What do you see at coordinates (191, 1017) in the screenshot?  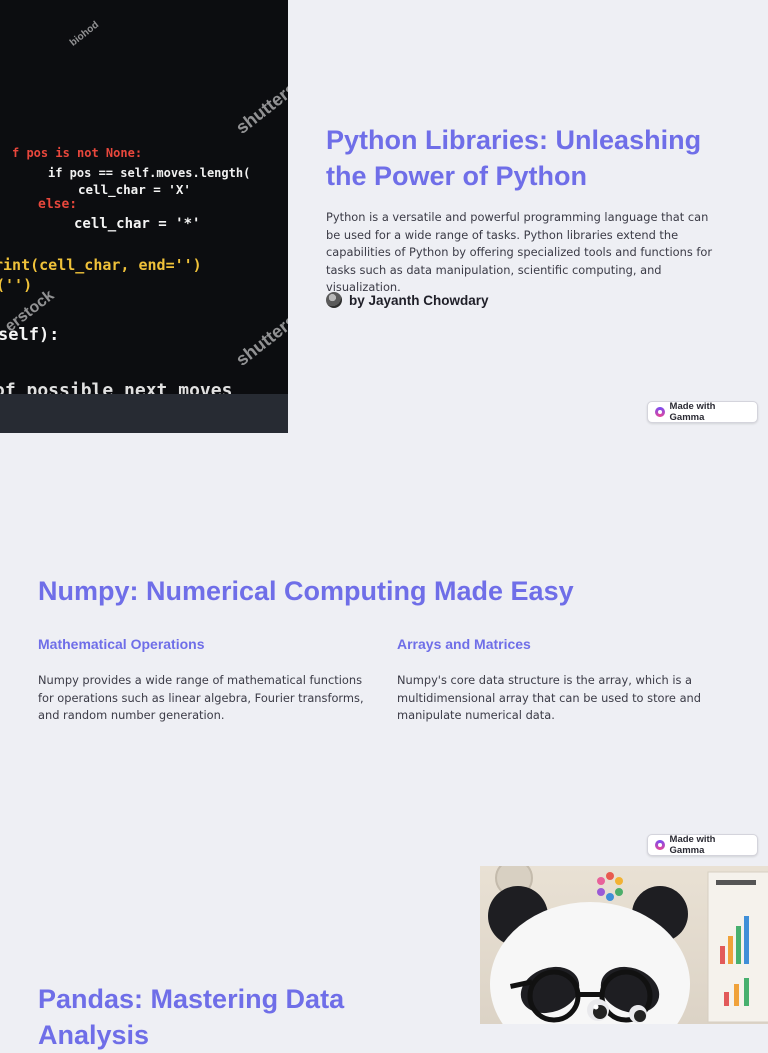 I see `slide-title: Pandas: Mastering Data Analysis` at bounding box center [191, 1017].